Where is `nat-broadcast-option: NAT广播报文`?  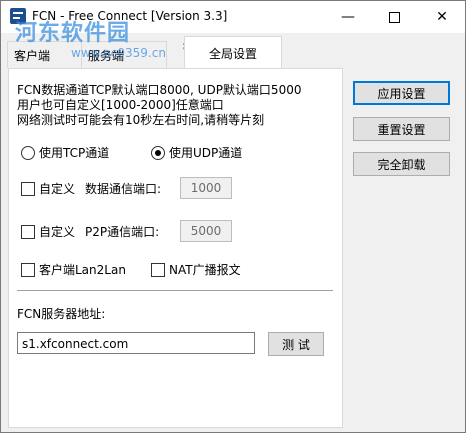 nat-broadcast-option: NAT广播报文 is located at coordinates (196, 269).